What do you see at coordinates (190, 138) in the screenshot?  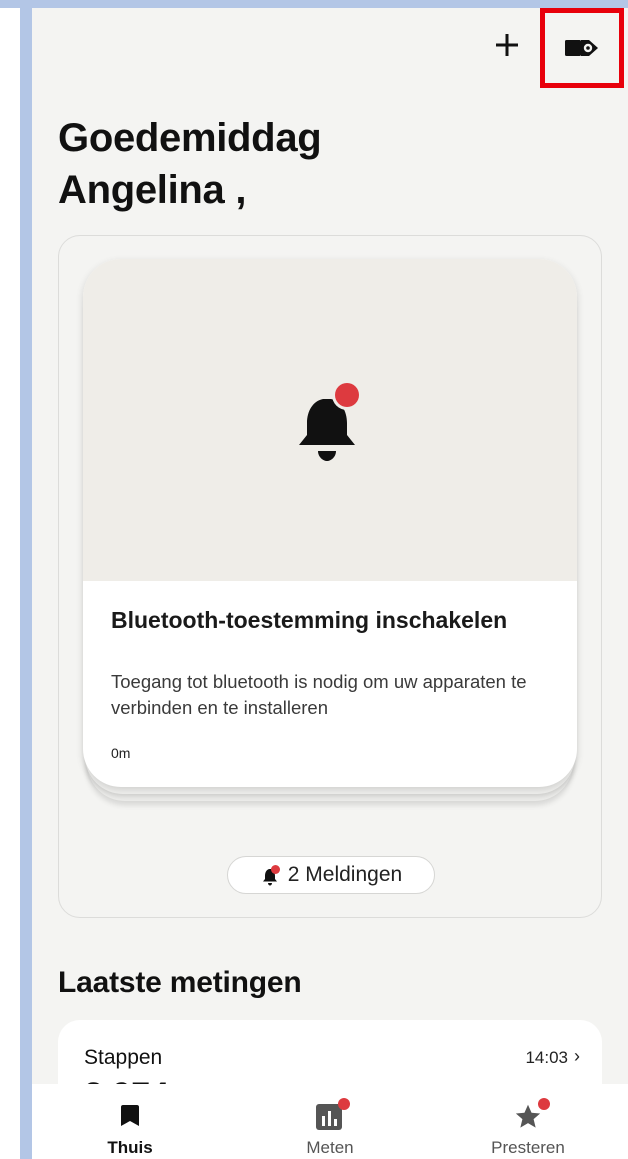 I see `greeting-line-1: Goedemiddag` at bounding box center [190, 138].